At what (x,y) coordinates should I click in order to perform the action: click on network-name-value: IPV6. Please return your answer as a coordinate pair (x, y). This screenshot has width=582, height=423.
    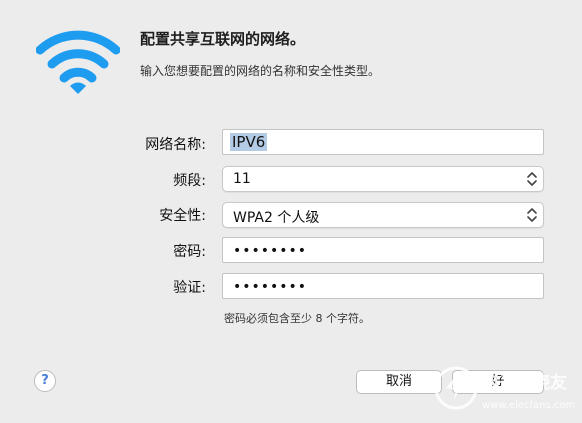
    Looking at the image, I should click on (249, 142).